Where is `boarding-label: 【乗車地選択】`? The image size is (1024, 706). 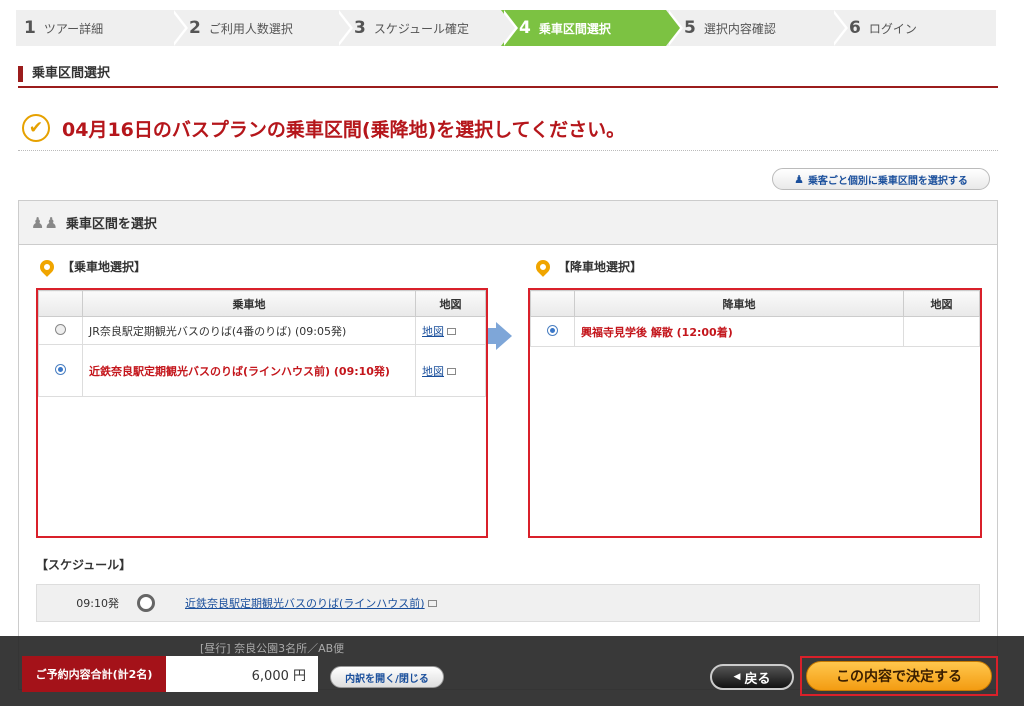 boarding-label: 【乗車地選択】 is located at coordinates (92, 266).